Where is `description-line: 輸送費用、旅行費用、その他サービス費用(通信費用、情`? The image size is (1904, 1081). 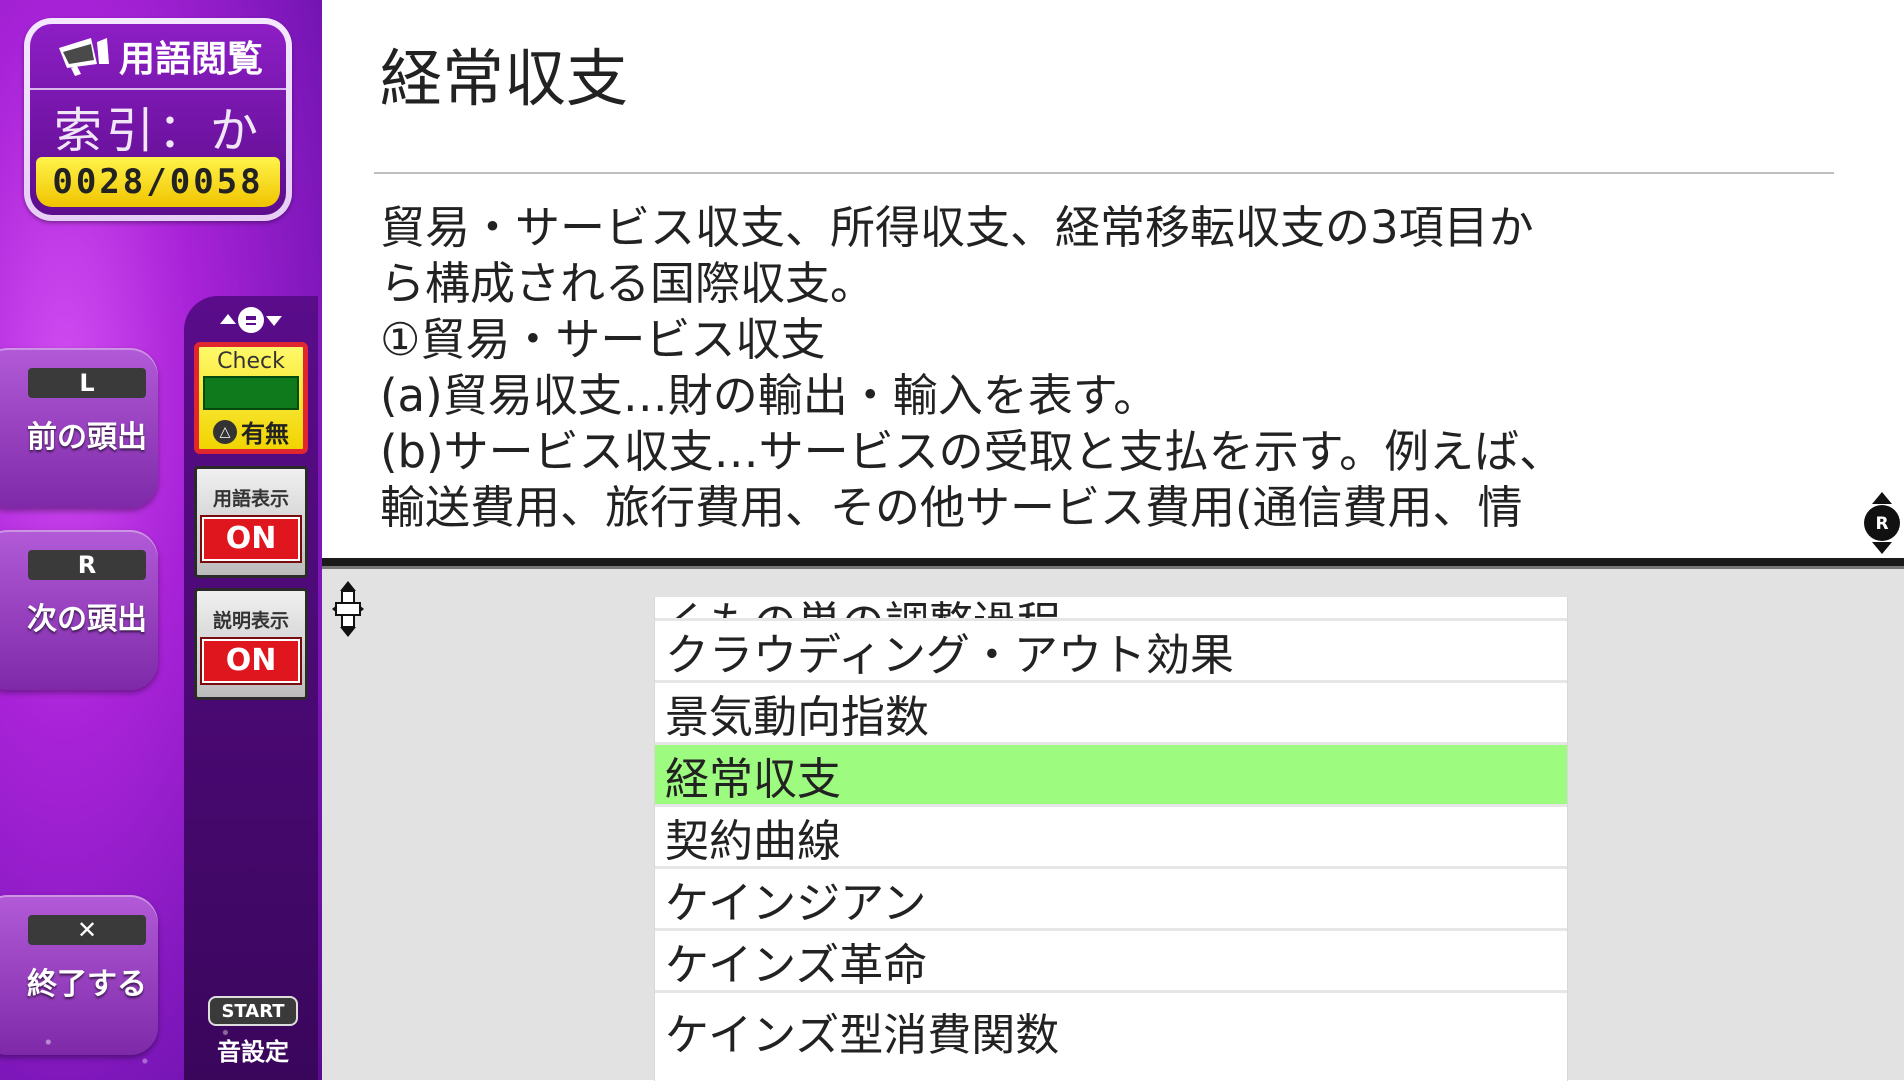 description-line: 輸送費用、旅行費用、その他サービス費用(通信費用、情 is located at coordinates (951, 507).